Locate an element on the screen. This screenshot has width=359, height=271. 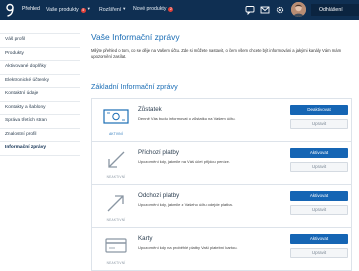
sidebar-item-info-messages: Informační zprávy is located at coordinates (40, 148).